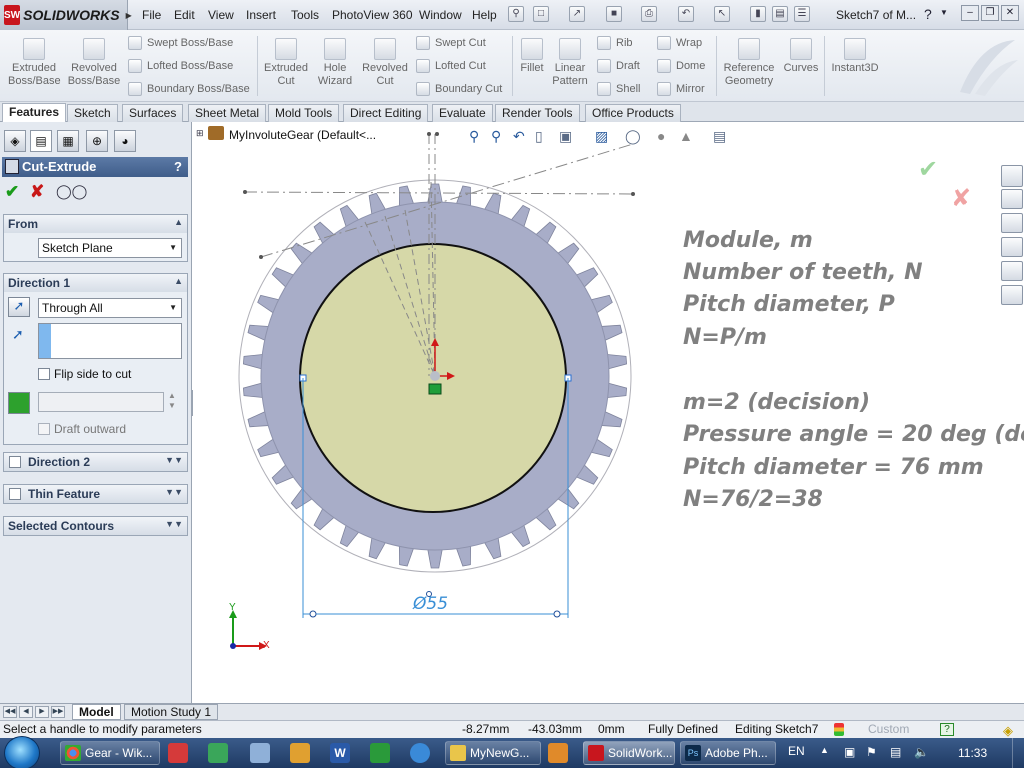 The height and width of the screenshot is (768, 1024). I want to click on revolved-cut-button: Revolved Cut, so click(385, 63).